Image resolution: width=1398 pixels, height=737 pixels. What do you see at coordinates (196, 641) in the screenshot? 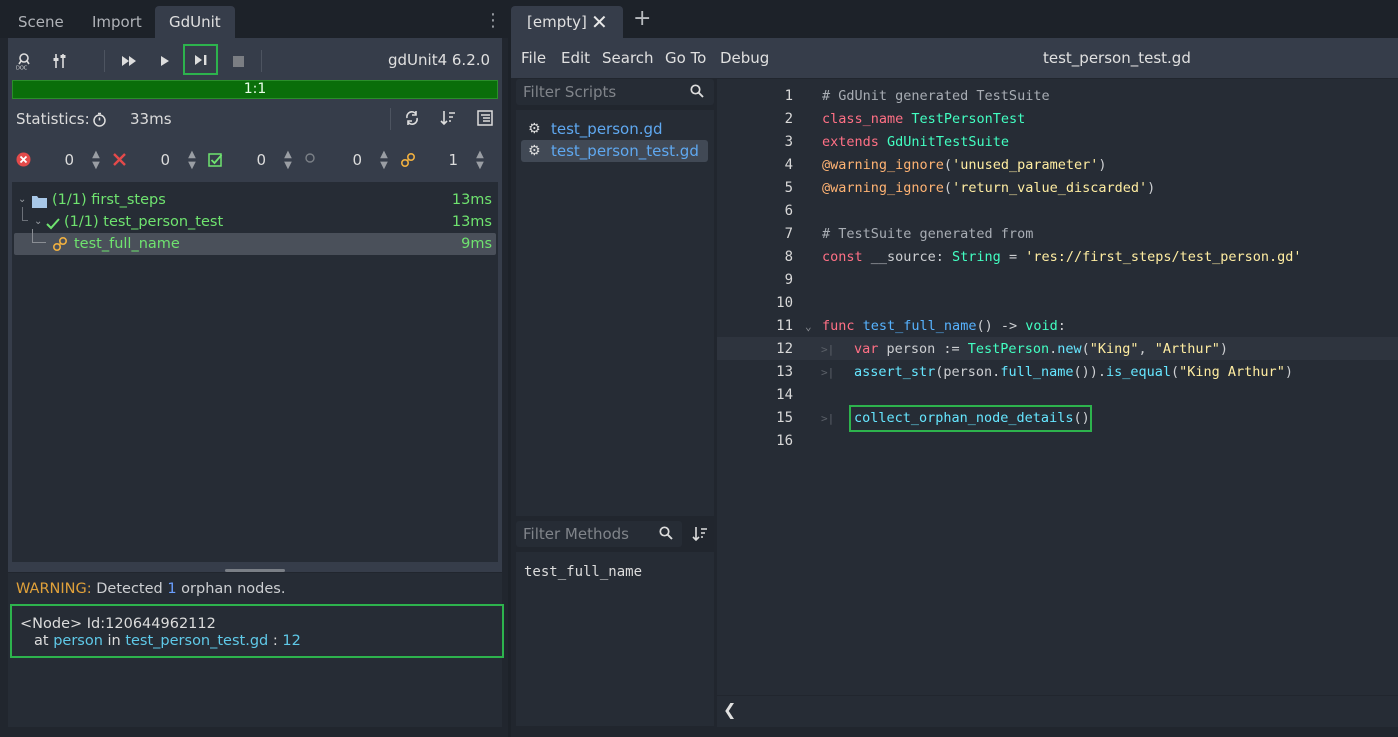
I see `file-link: test_person_test.gd` at bounding box center [196, 641].